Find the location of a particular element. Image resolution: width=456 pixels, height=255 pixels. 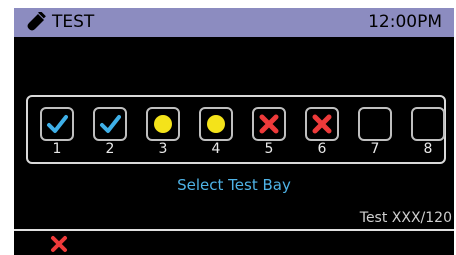

bay-number: 2 is located at coordinates (110, 149).